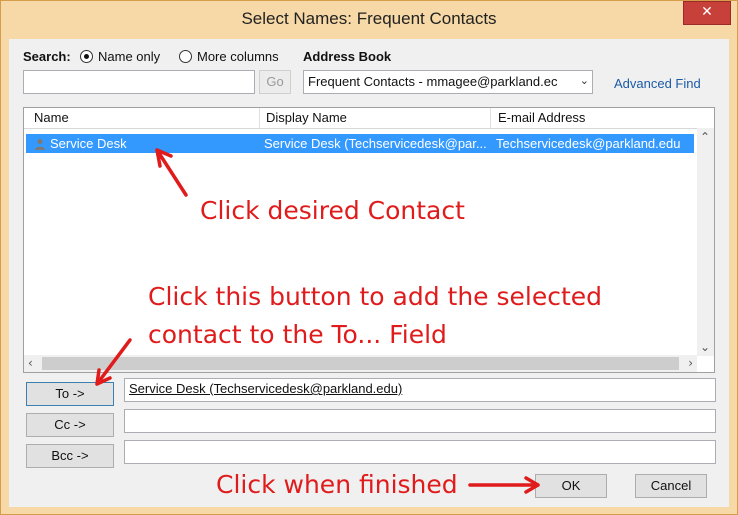 The width and height of the screenshot is (738, 515). What do you see at coordinates (705, 347) in the screenshot?
I see `scroll-down-icon: ⌄` at bounding box center [705, 347].